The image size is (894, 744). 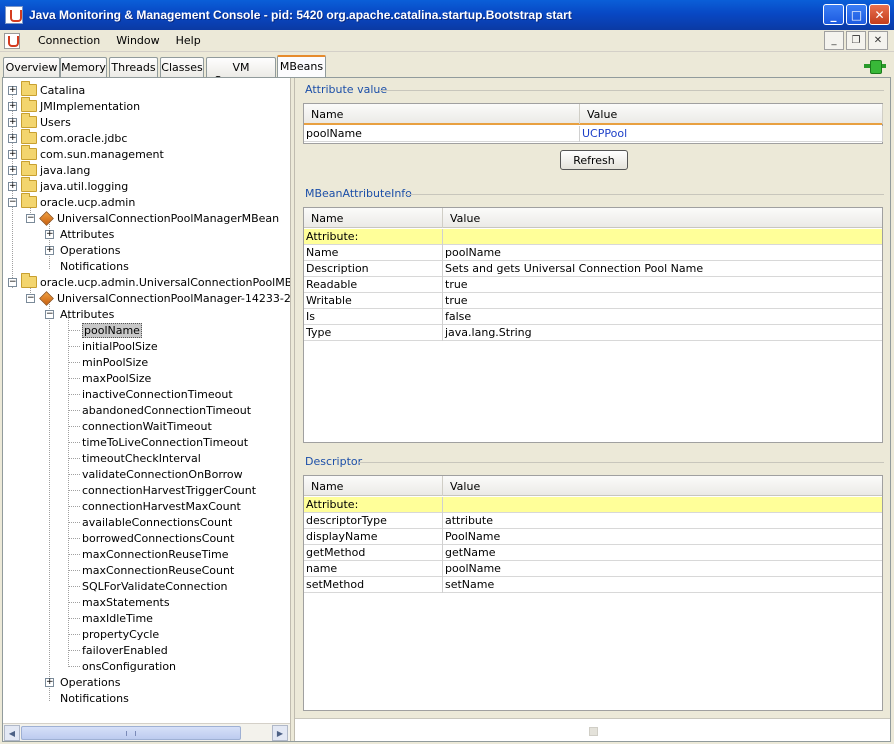 I want to click on tree-node-attribute-maxidletime: maxIdleTime, so click(x=117, y=618).